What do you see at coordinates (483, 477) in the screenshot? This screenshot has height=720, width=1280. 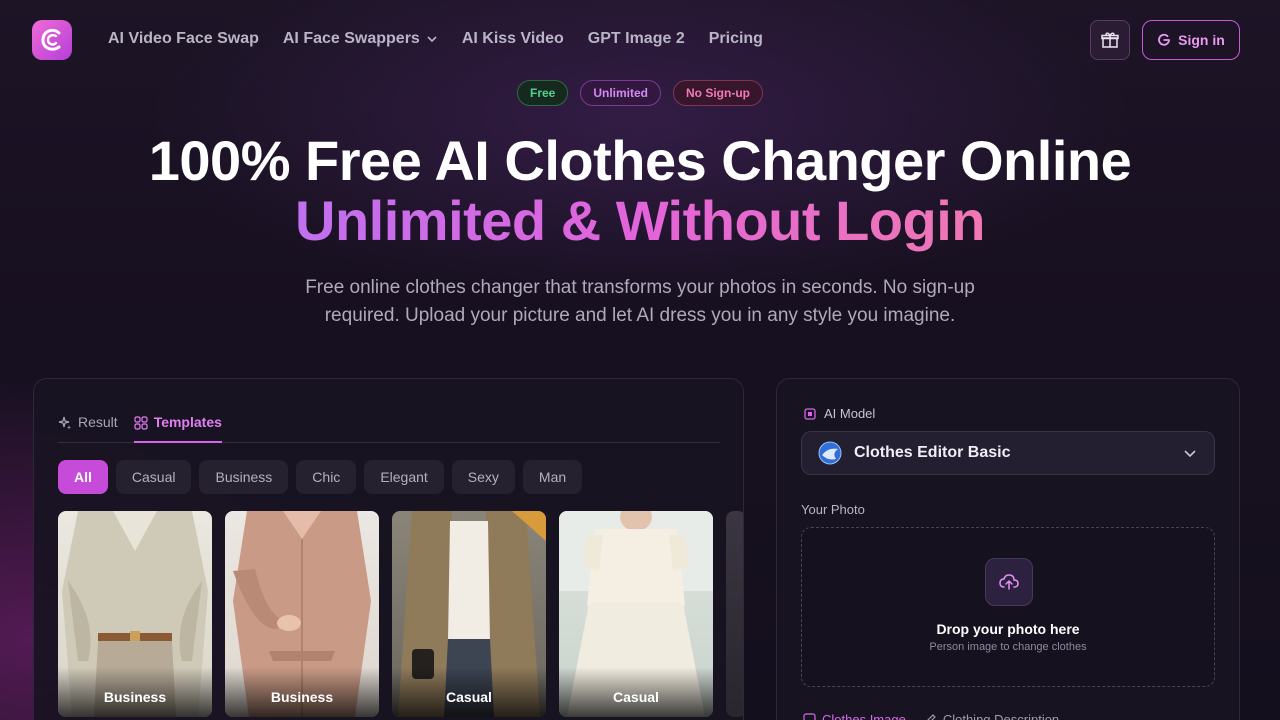 I see `filter-sexy: Sexy` at bounding box center [483, 477].